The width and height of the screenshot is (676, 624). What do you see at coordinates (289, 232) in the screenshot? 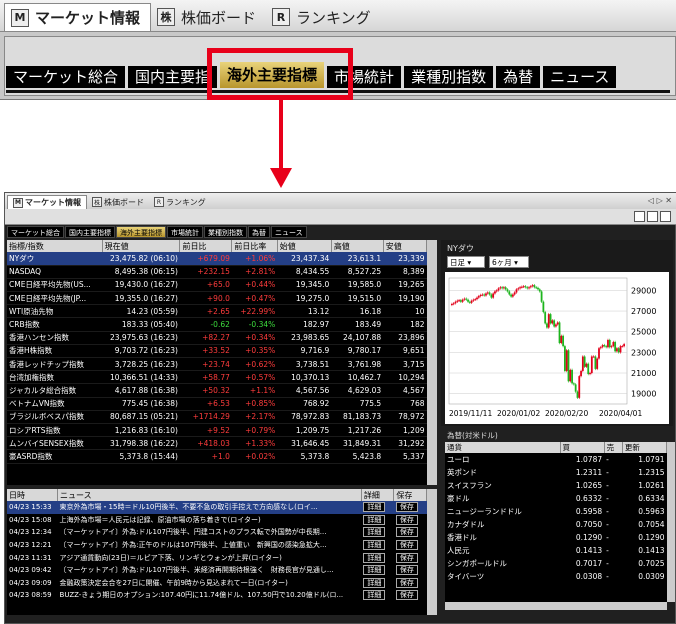
I see `subtab-news: ニュース` at bounding box center [289, 232].